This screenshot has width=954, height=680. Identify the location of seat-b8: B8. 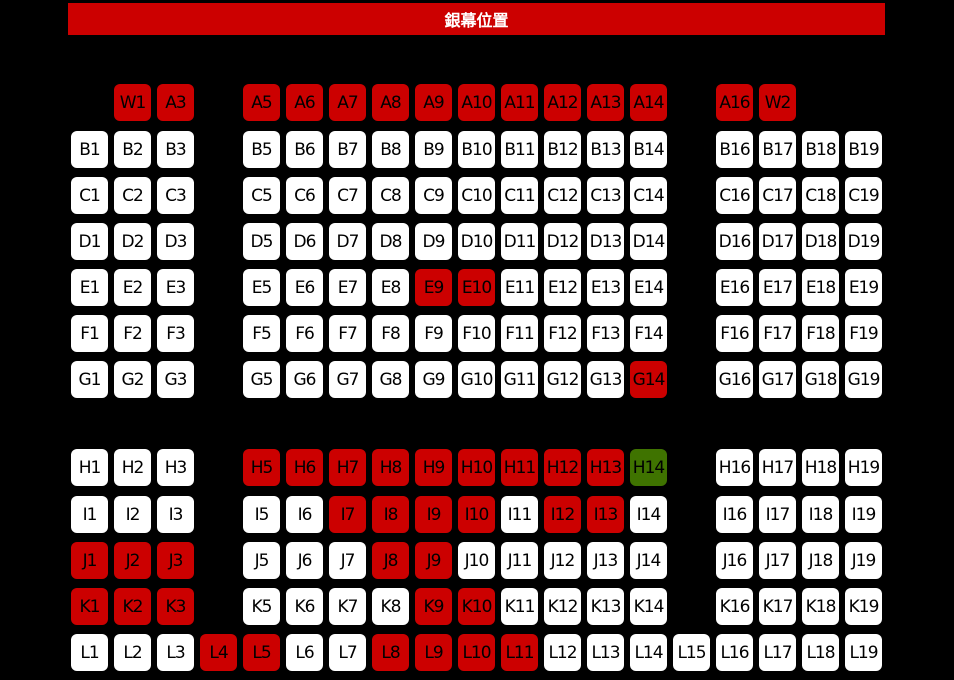
(390, 149).